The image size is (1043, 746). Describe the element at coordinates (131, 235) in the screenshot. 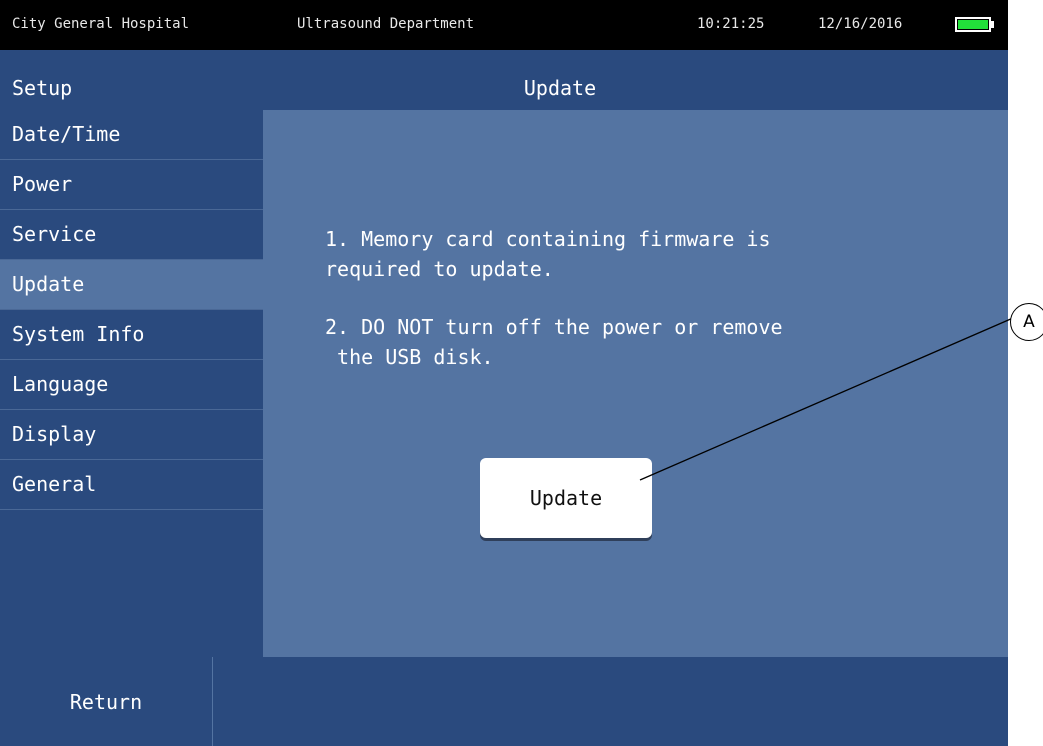

I see `sidebar-item-service: Service` at that location.